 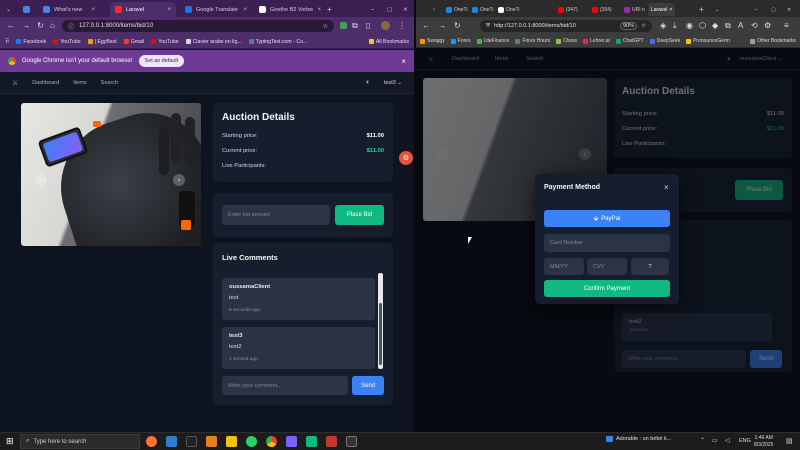 What do you see at coordinates (460, 41) in the screenshot?
I see `bookmark-forex: Forex` at bounding box center [460, 41].